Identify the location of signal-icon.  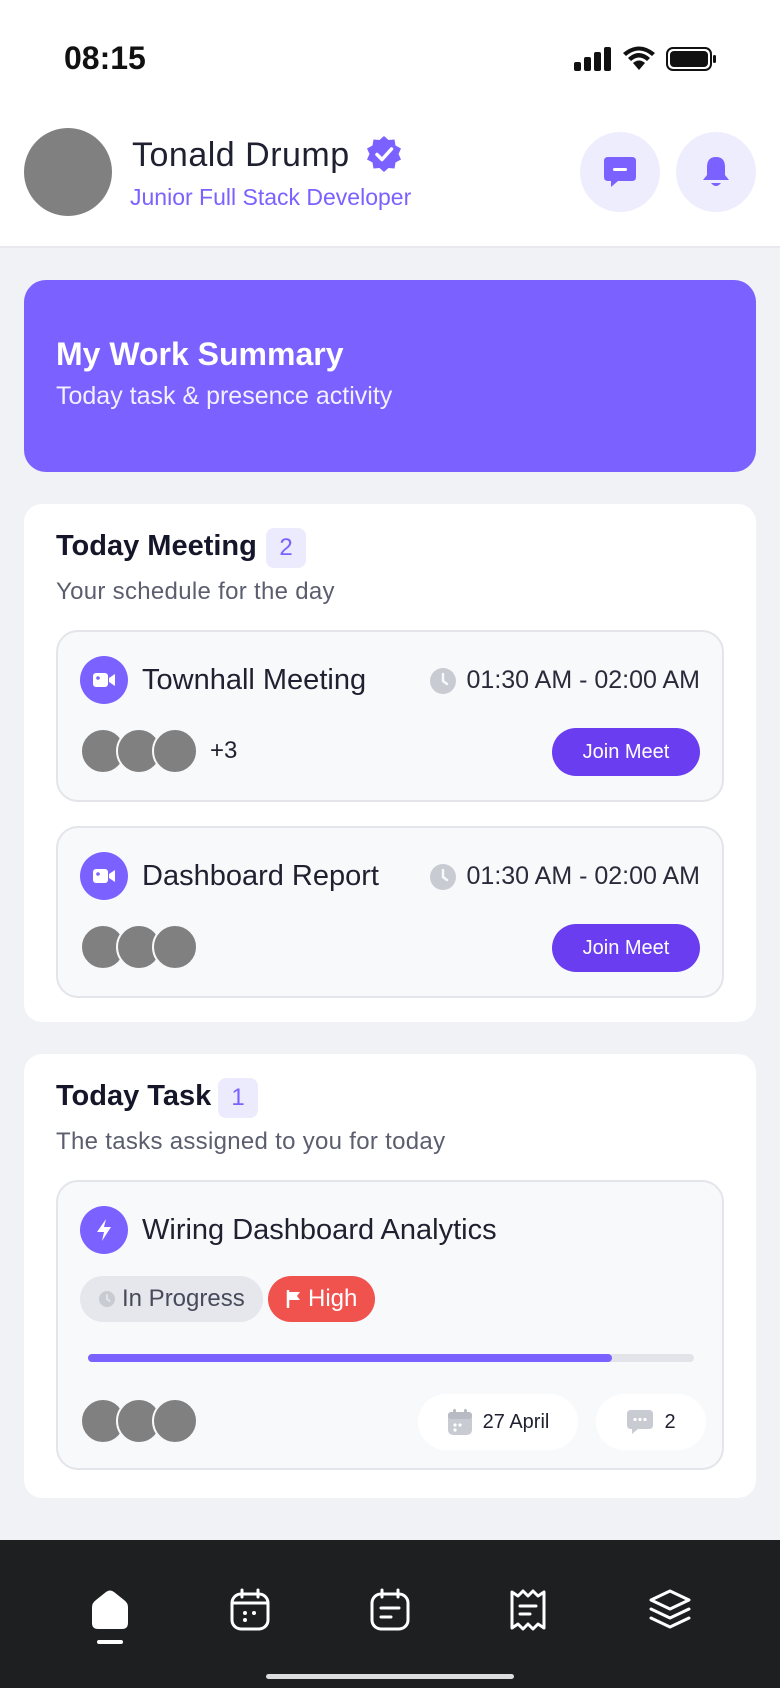
(592, 59).